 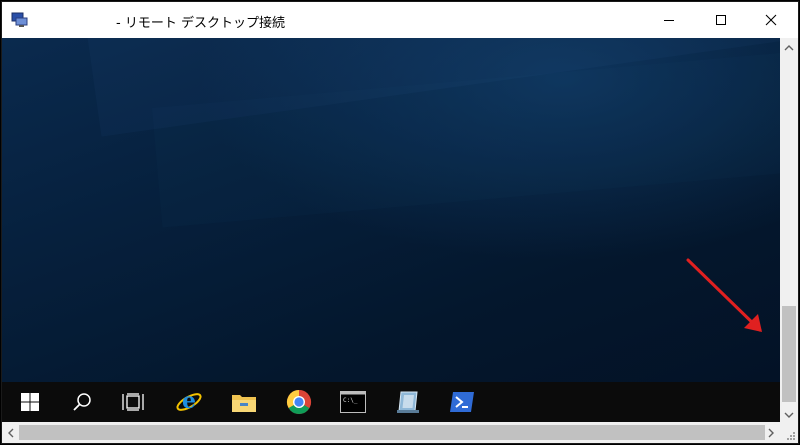 I want to click on close-button, so click(x=771, y=20).